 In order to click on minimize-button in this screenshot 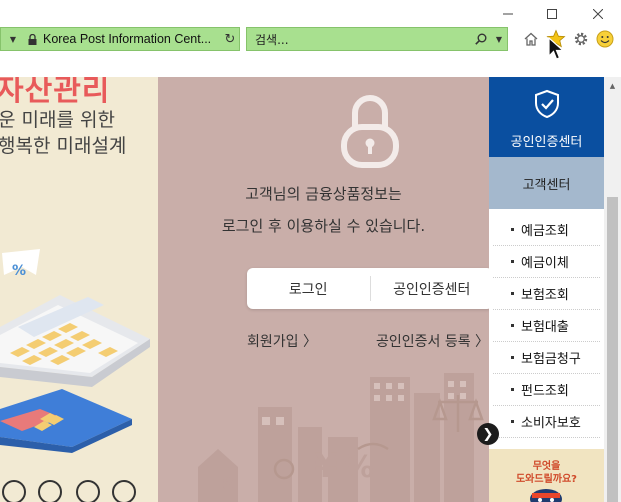, I will do `click(508, 14)`.